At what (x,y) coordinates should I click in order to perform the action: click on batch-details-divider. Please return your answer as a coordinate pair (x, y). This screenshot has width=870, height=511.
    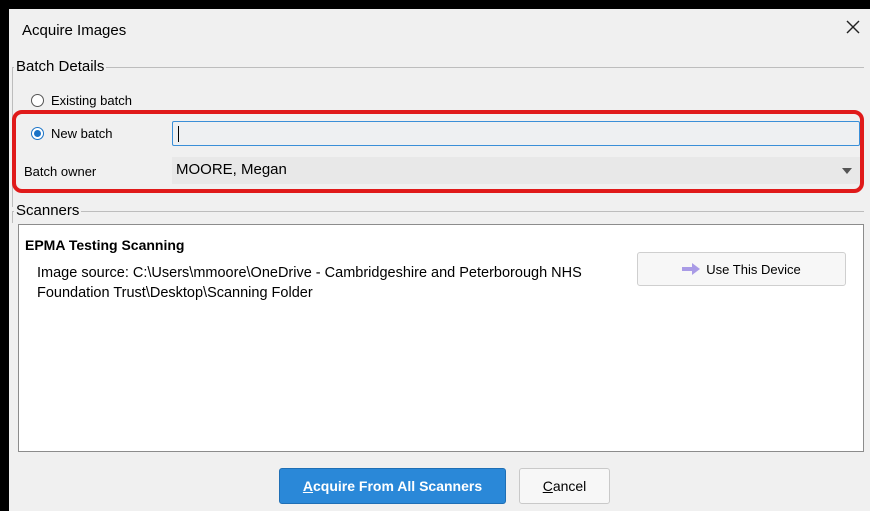
    Looking at the image, I should click on (438, 67).